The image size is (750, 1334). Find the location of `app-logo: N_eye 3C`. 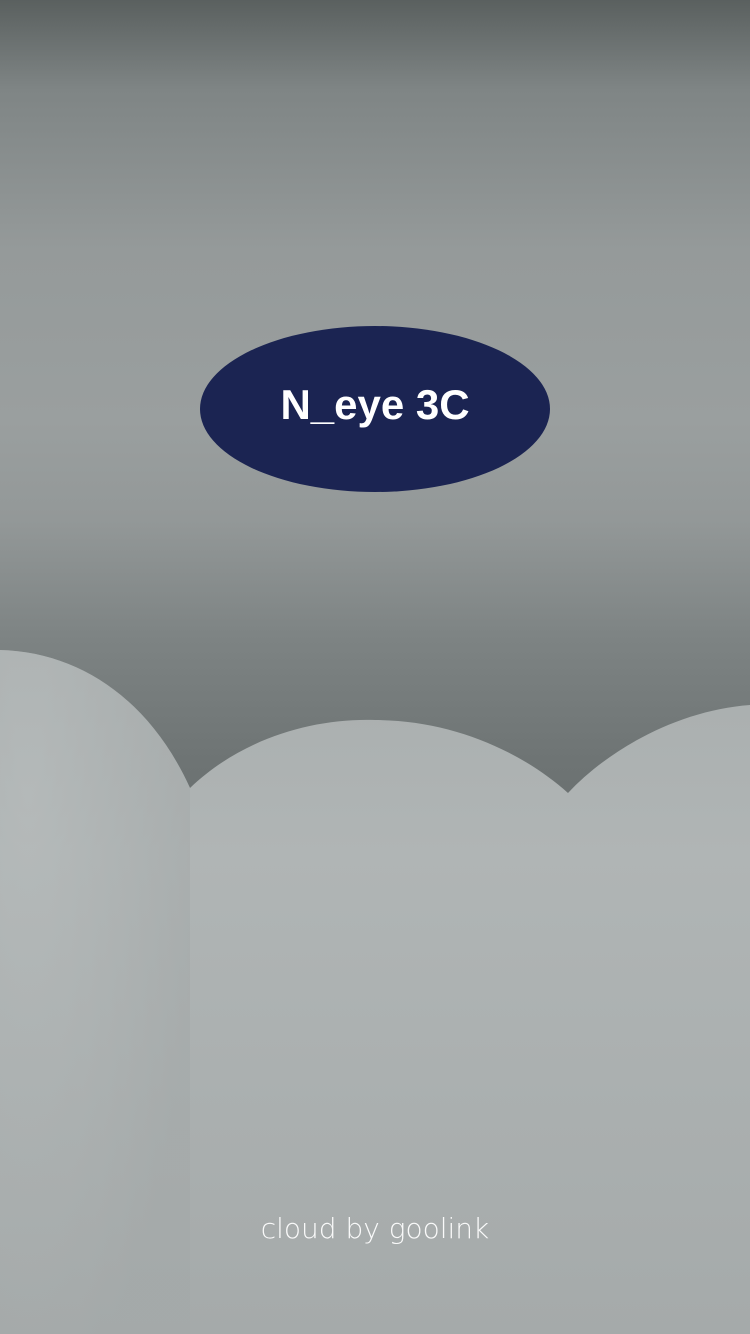

app-logo: N_eye 3C is located at coordinates (375, 409).